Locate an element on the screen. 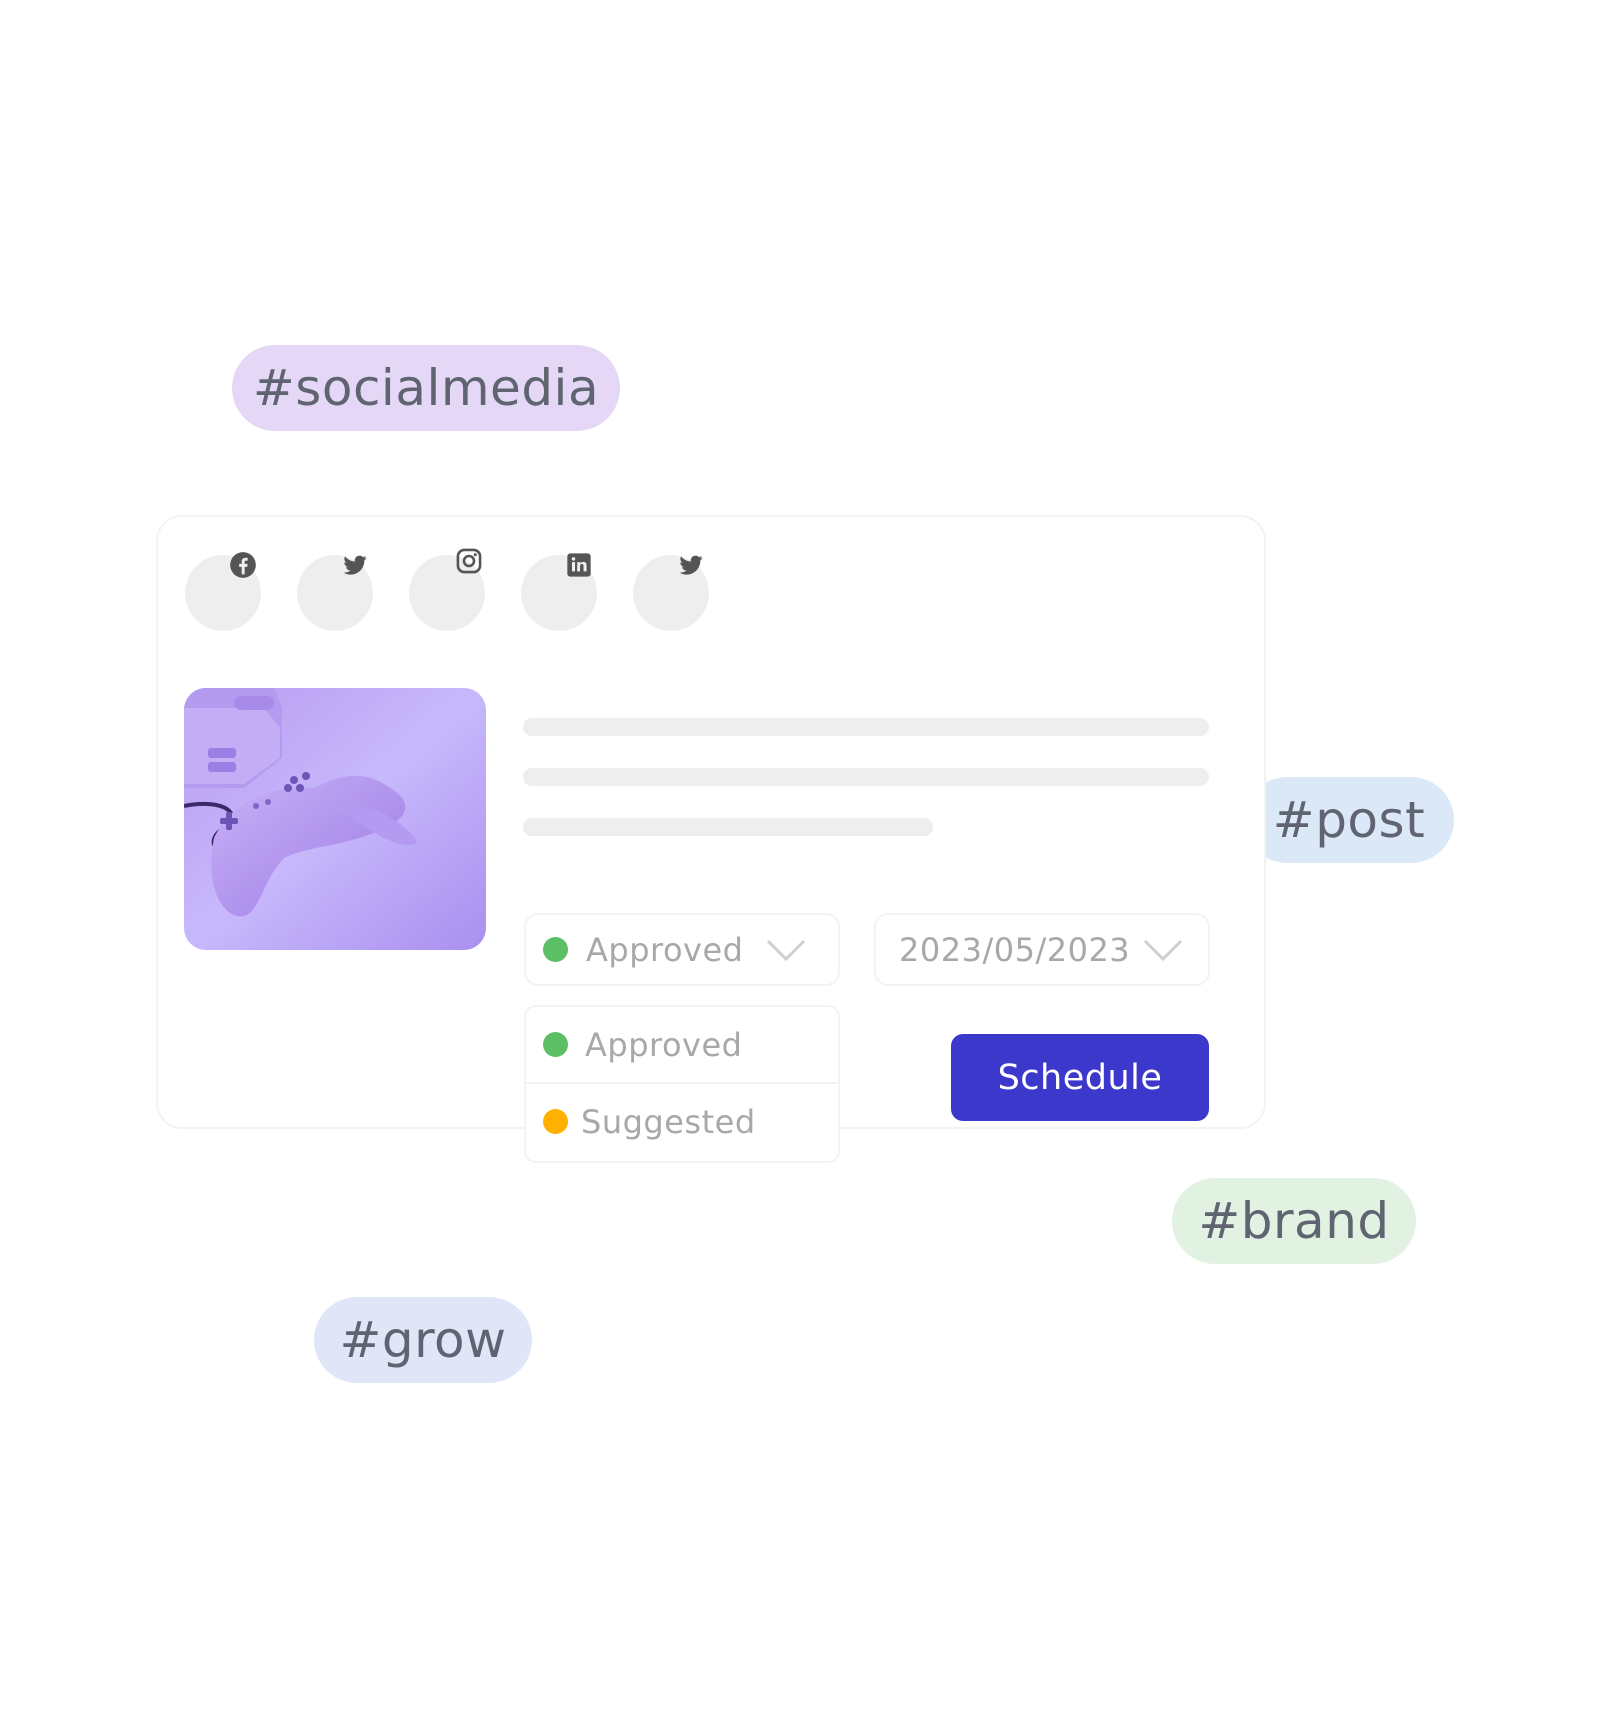 The height and width of the screenshot is (1725, 1606). status-dropdown-menu: Approved Suggested is located at coordinates (682, 1084).